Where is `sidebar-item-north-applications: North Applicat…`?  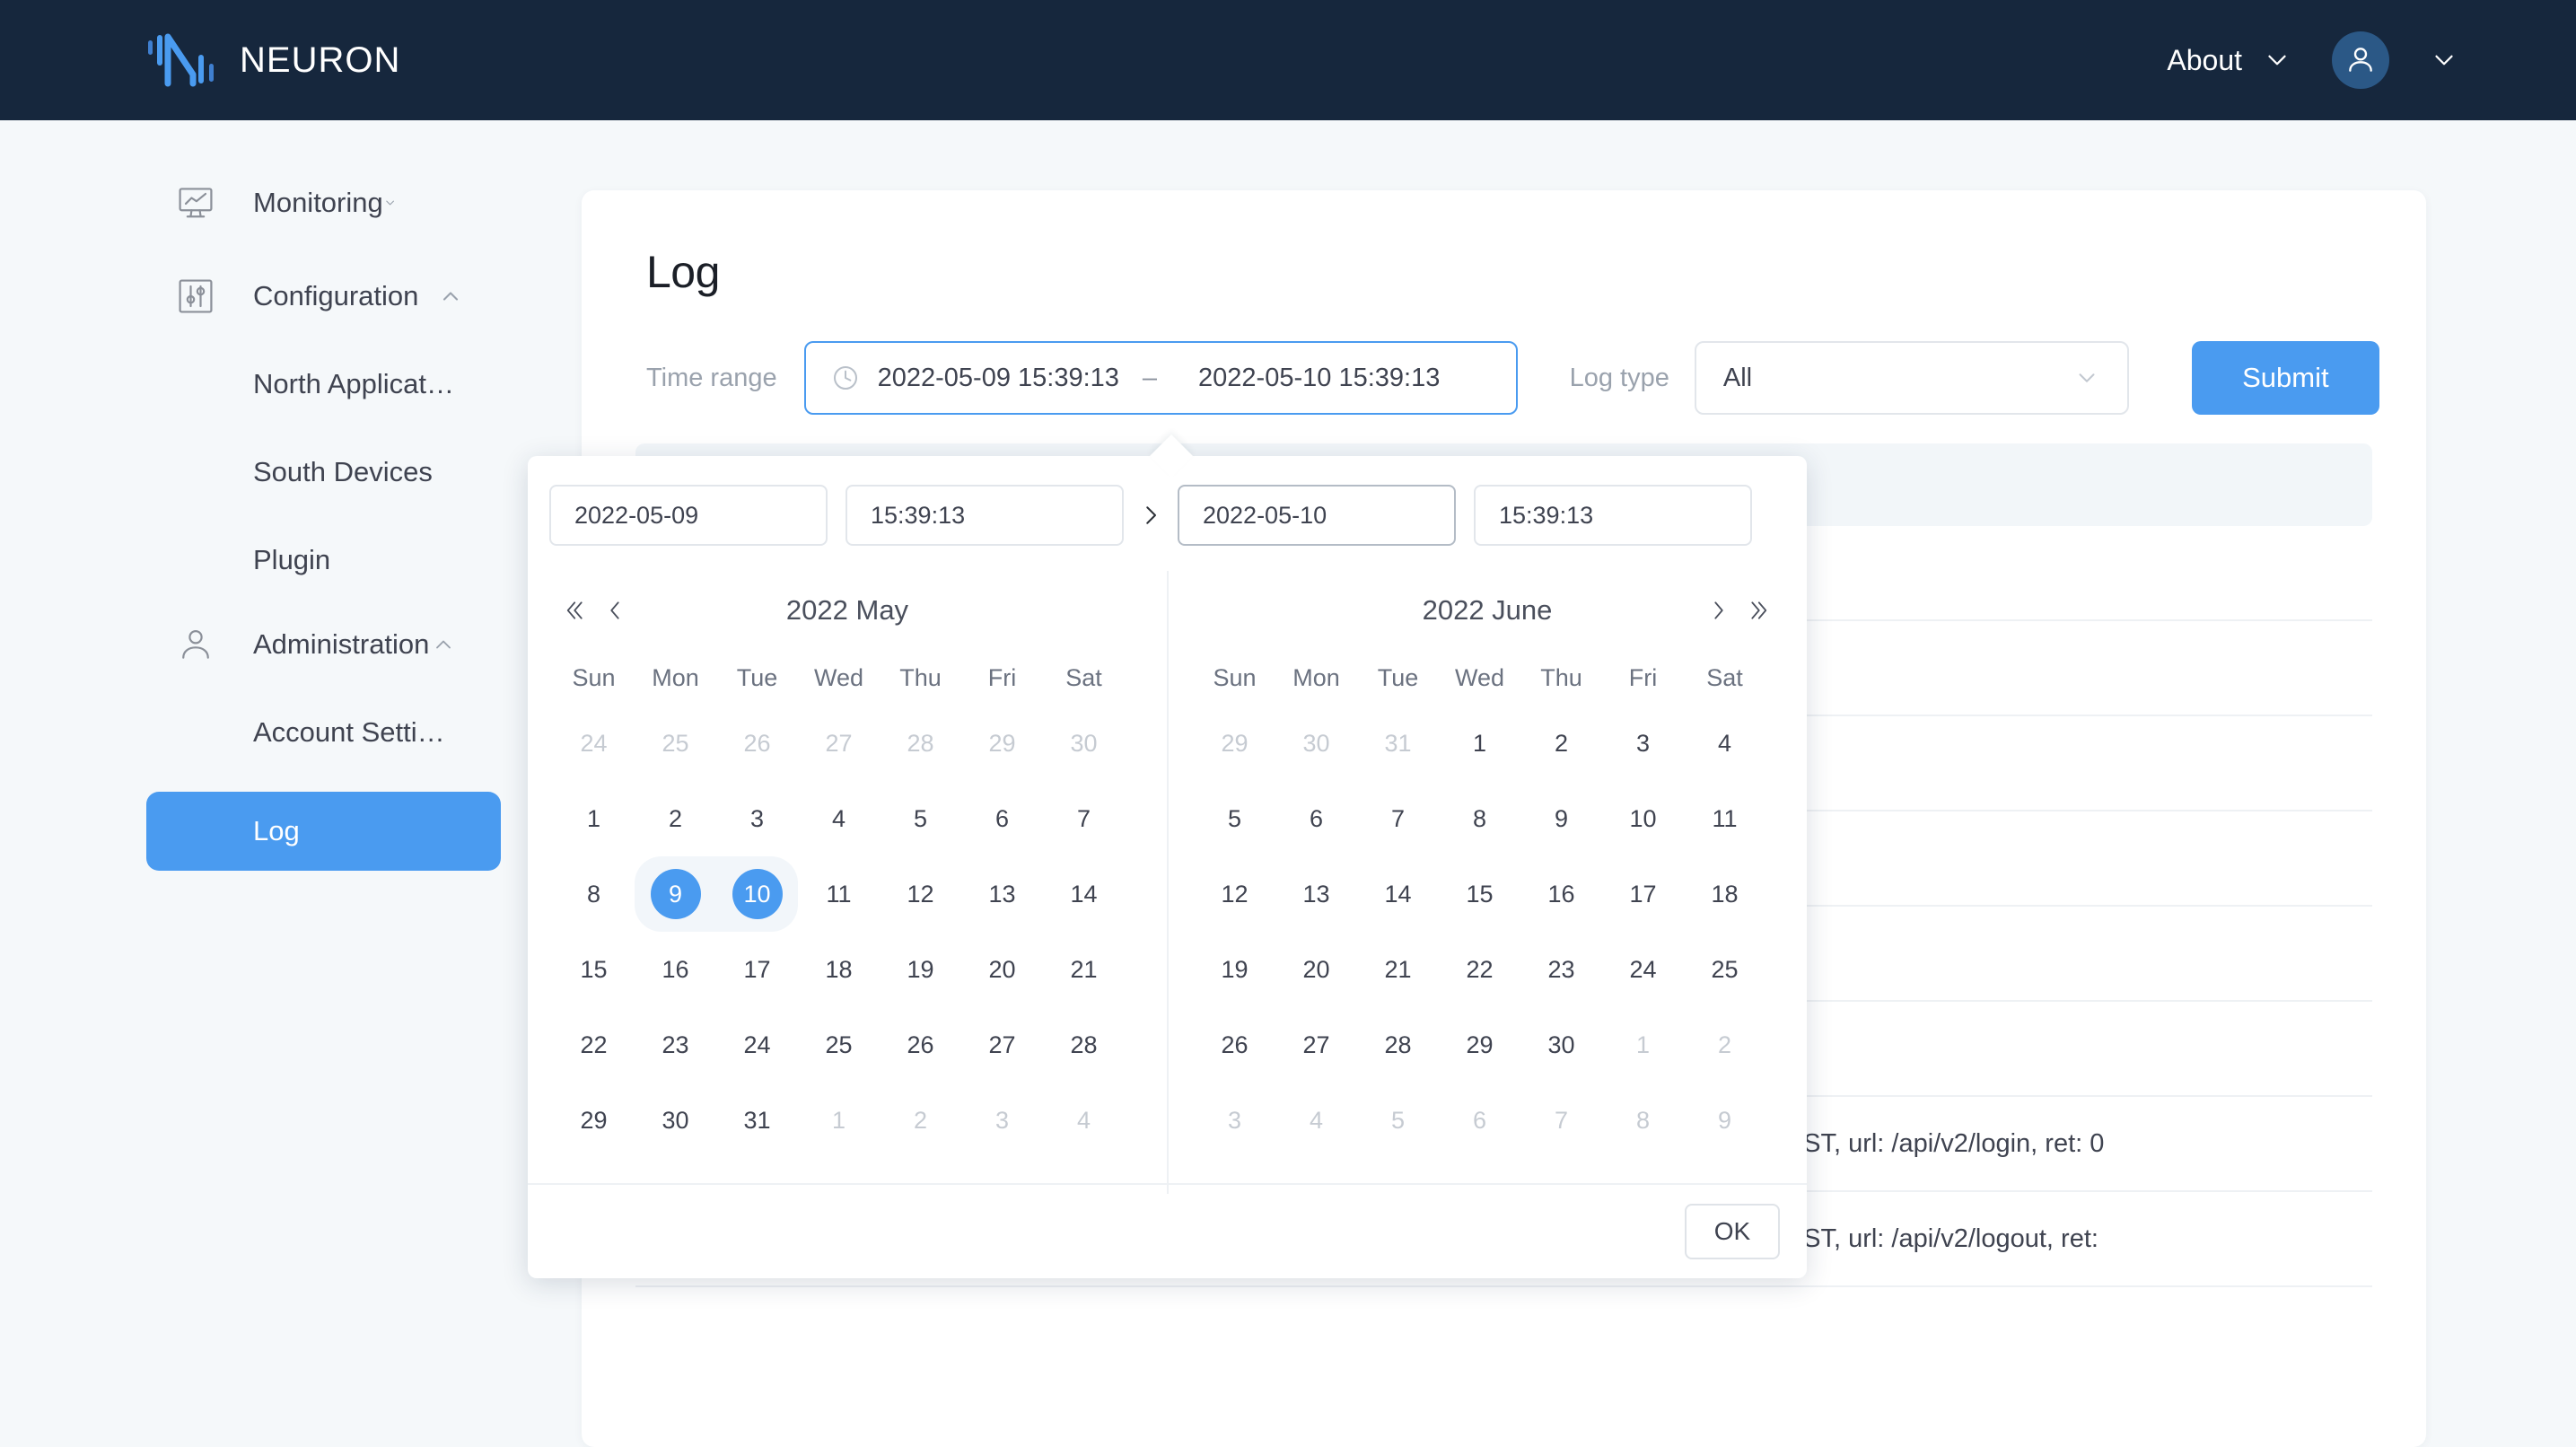 sidebar-item-north-applications: North Applicat… is located at coordinates (291, 384).